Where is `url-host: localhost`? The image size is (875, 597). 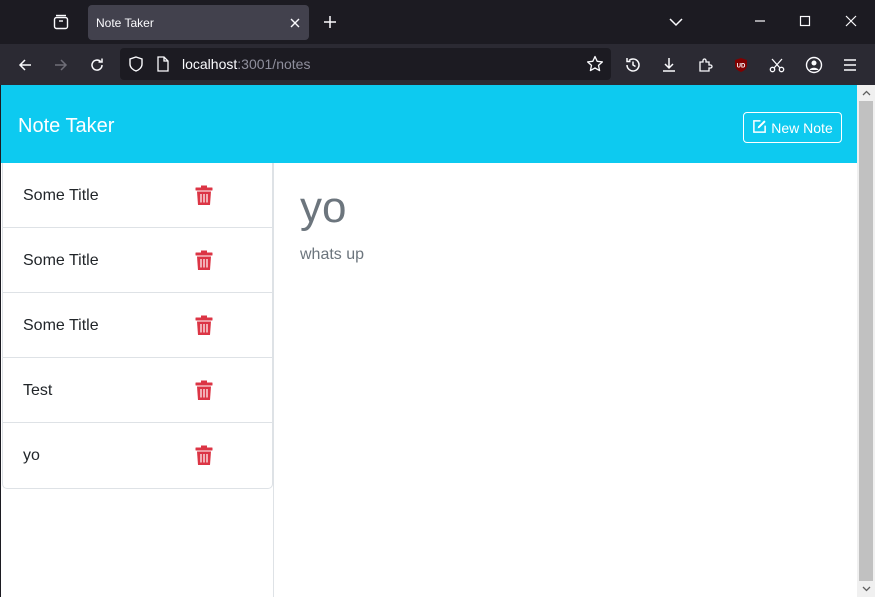
url-host: localhost is located at coordinates (210, 64).